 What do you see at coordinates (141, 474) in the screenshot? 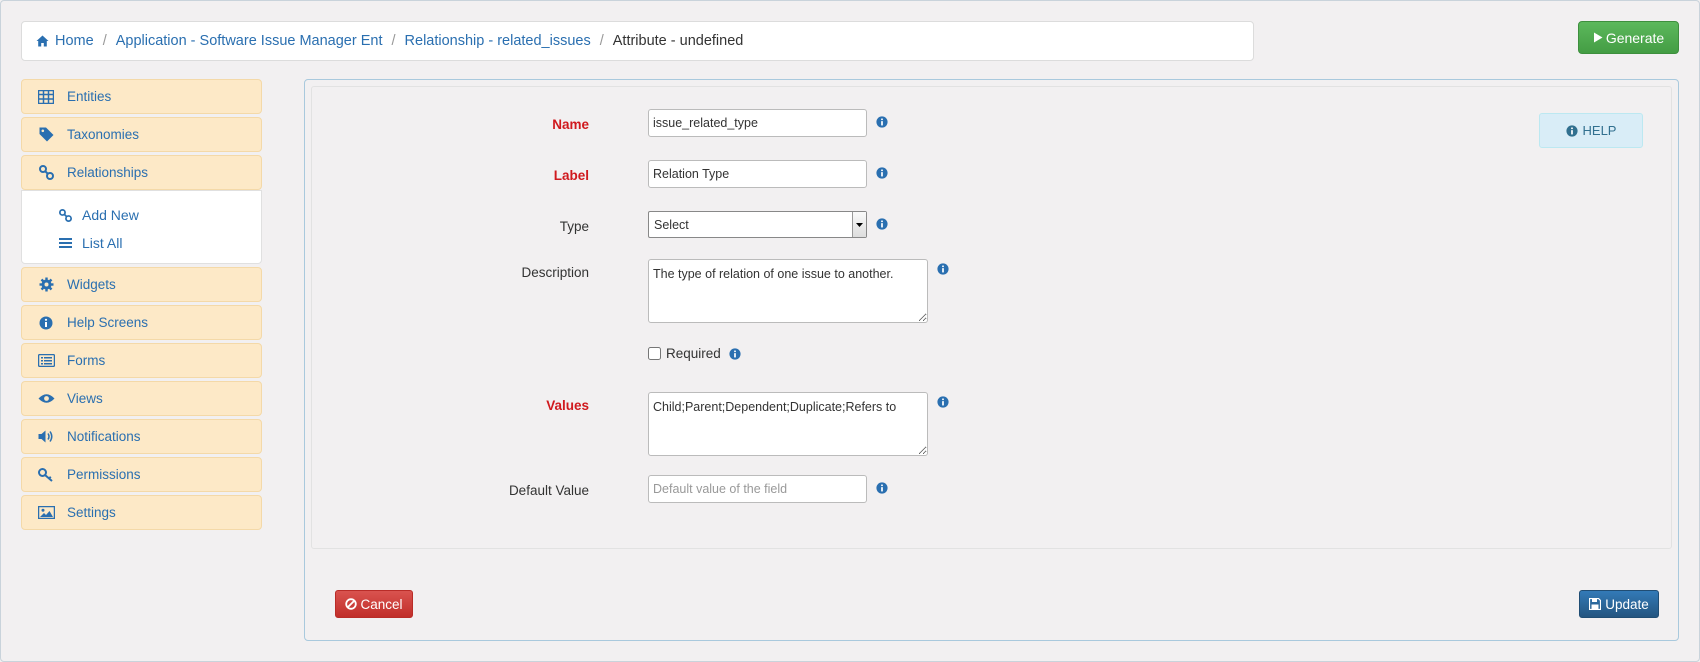
I see `sidebar-item-permissions: Permissions` at bounding box center [141, 474].